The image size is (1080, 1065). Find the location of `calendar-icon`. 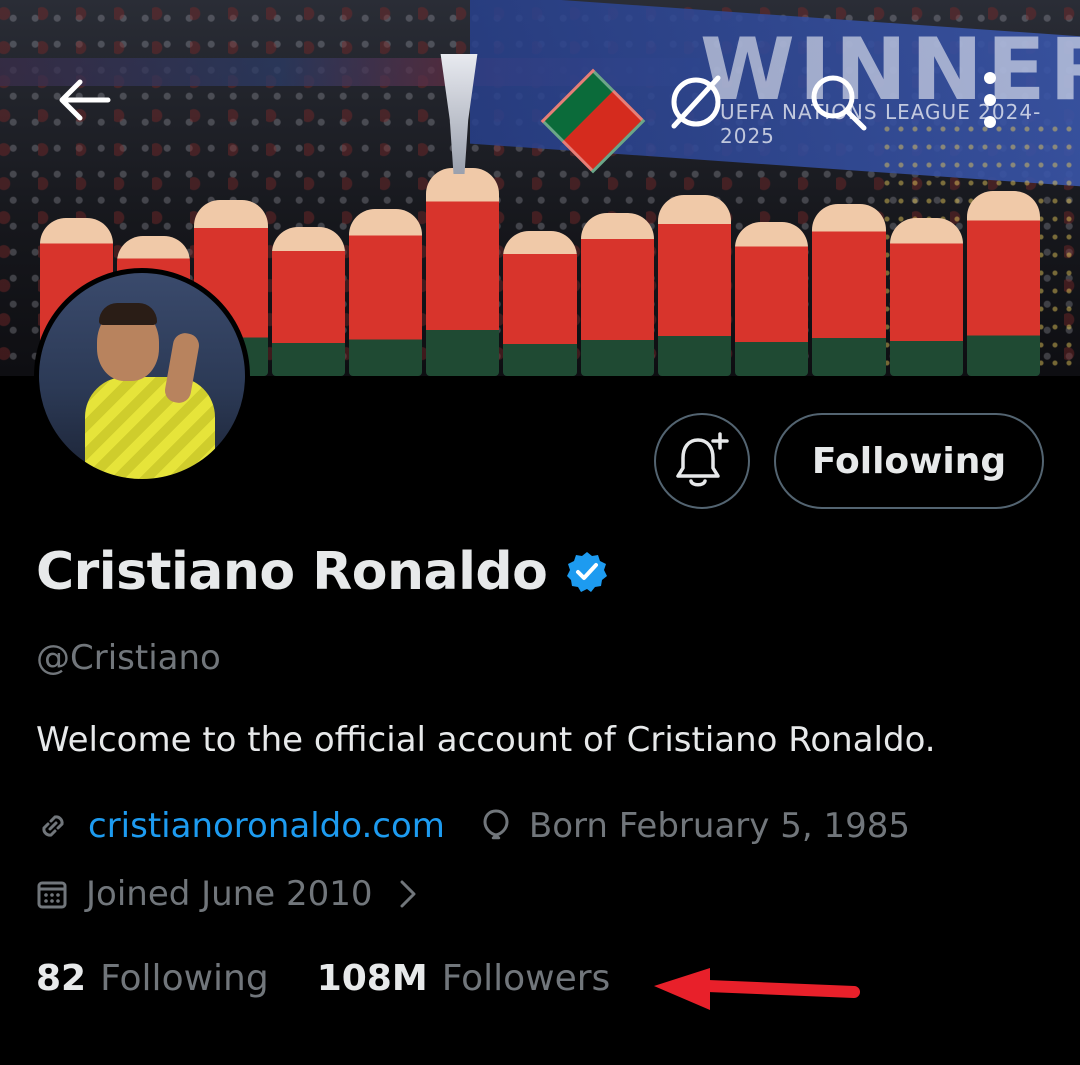

calendar-icon is located at coordinates (52, 895).